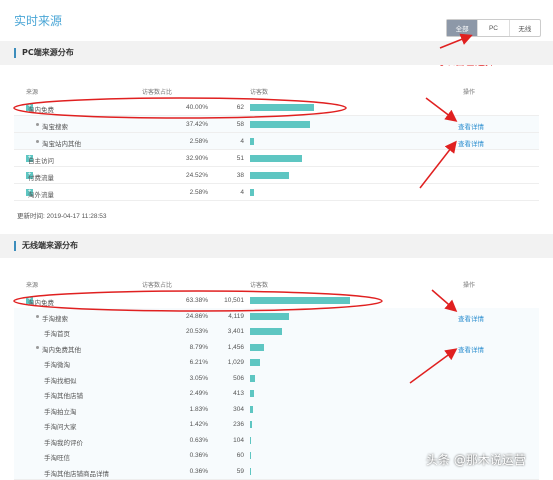 This screenshot has height=480, width=553. Describe the element at coordinates (476, 460) in the screenshot. I see `watermark: 头条 @那木说运营` at that location.